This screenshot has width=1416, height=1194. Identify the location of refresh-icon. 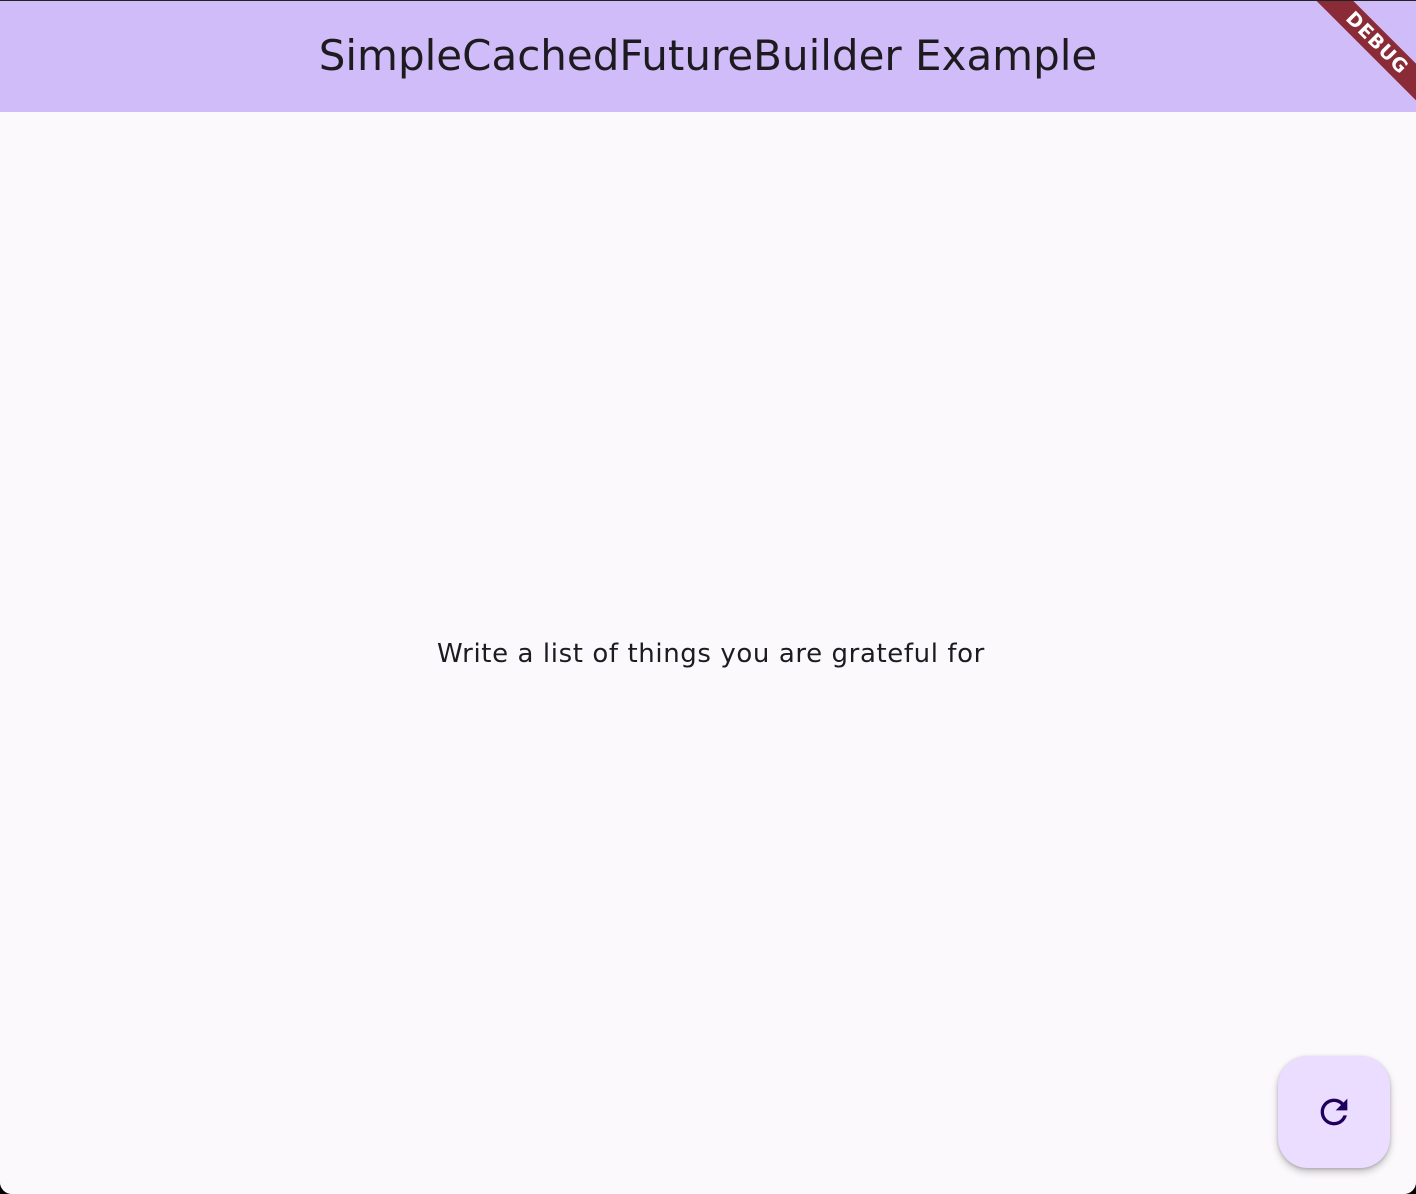
(1334, 1112).